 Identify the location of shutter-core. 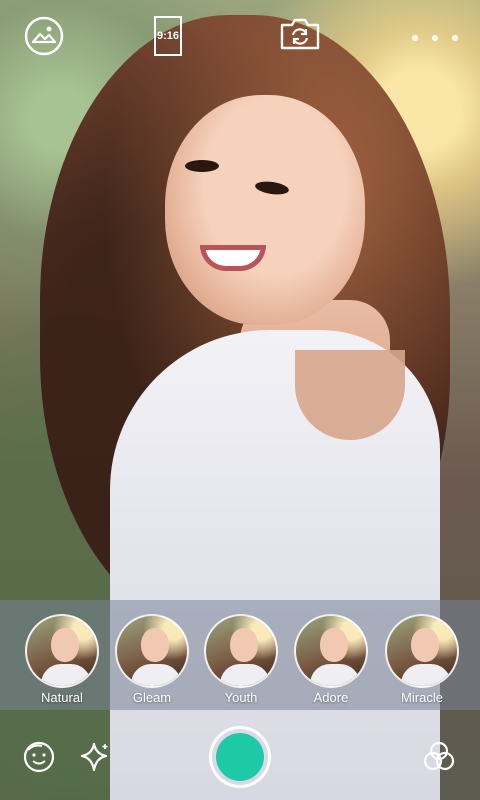
(240, 757).